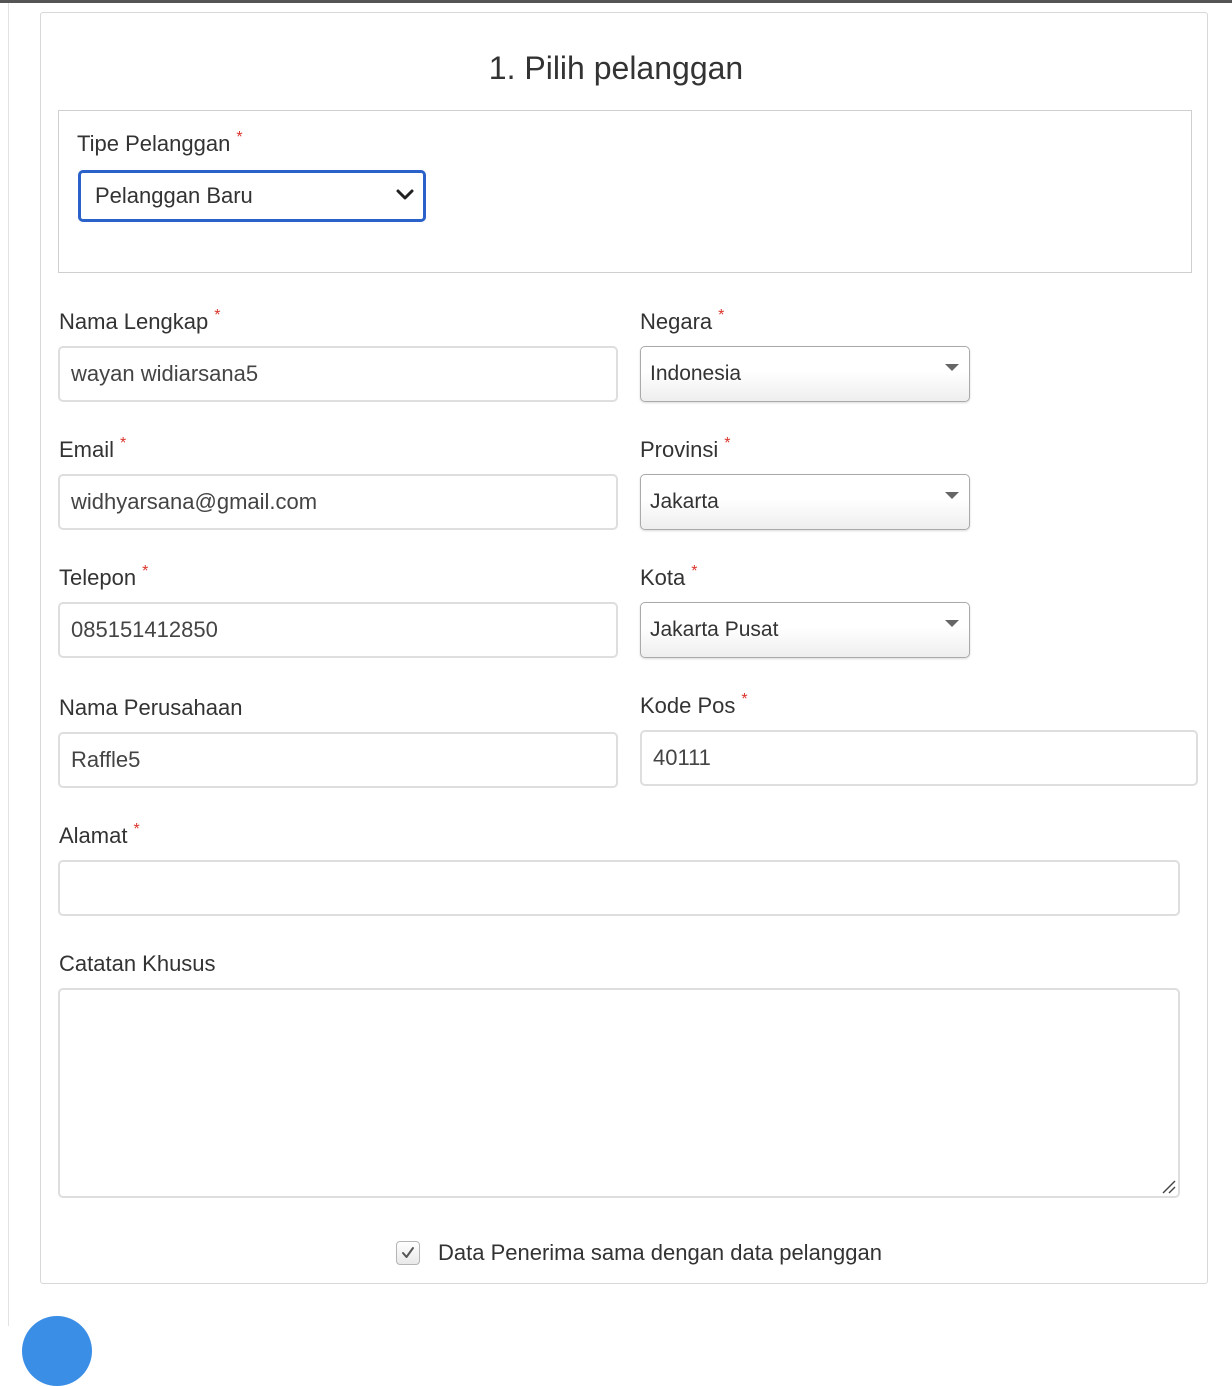 Image resolution: width=1232 pixels, height=1386 pixels. I want to click on email-value: widhyarsana@gmail.com, so click(194, 501).